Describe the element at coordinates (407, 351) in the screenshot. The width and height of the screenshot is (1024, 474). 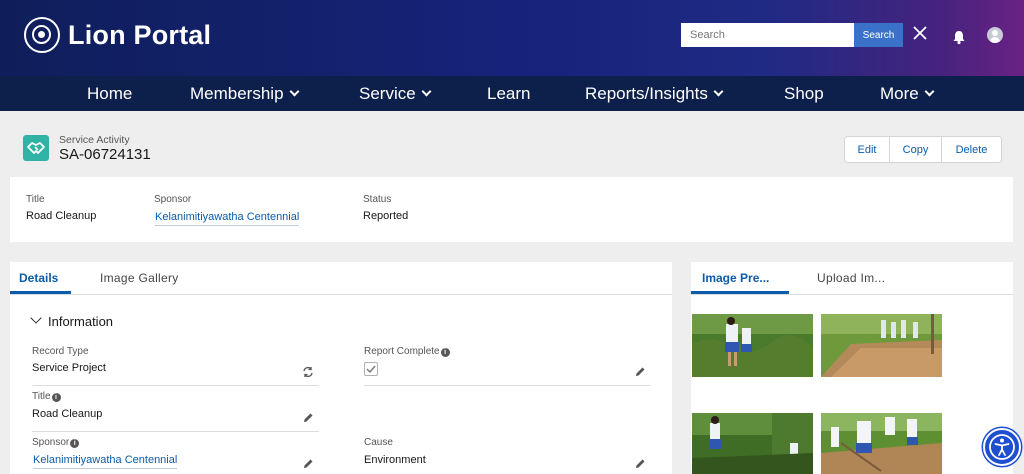
I see `field-label-report-complete: Report Complete i` at that location.